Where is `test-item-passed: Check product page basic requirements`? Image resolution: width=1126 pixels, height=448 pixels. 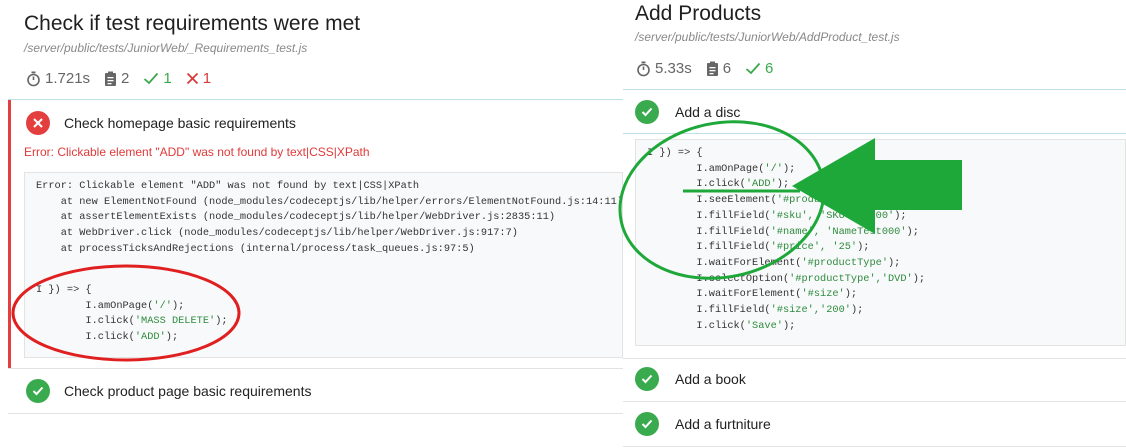
test-item-passed: Check product page basic requirements is located at coordinates (168, 391).